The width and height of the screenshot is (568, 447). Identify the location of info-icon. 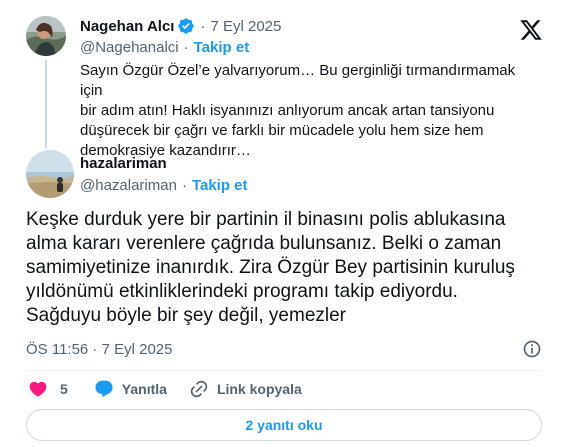
(532, 349).